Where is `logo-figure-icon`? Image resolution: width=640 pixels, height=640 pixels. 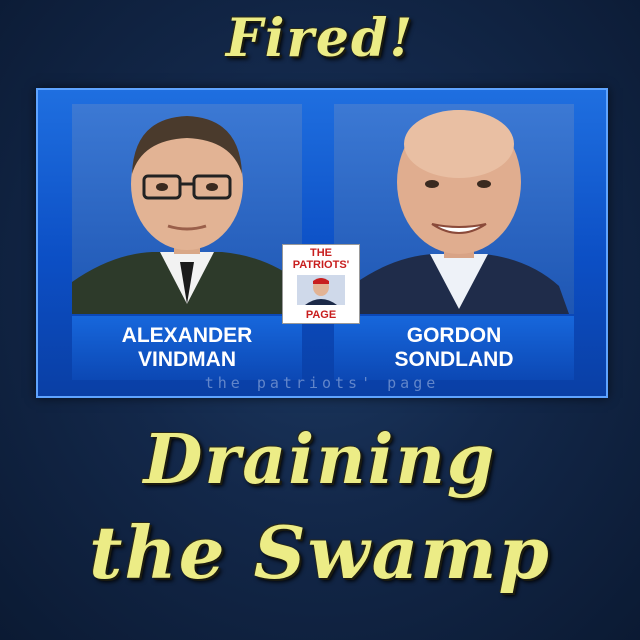 logo-figure-icon is located at coordinates (321, 290).